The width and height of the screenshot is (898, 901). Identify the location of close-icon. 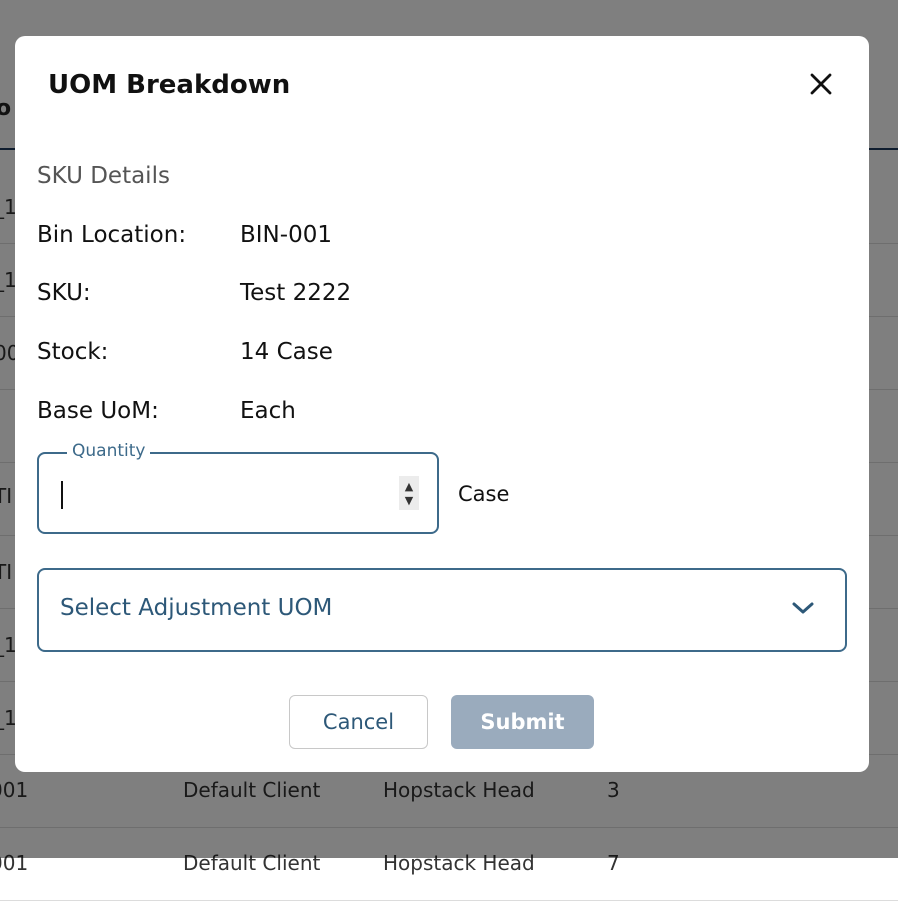
(821, 84).